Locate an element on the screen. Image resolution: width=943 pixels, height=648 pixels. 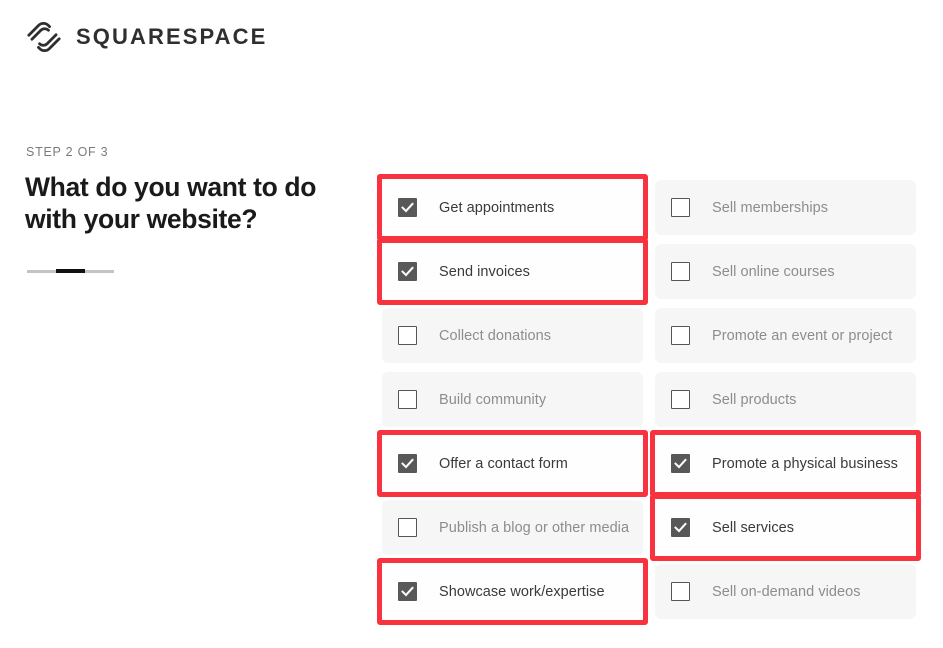
option-label: Get appointments is located at coordinates (497, 207).